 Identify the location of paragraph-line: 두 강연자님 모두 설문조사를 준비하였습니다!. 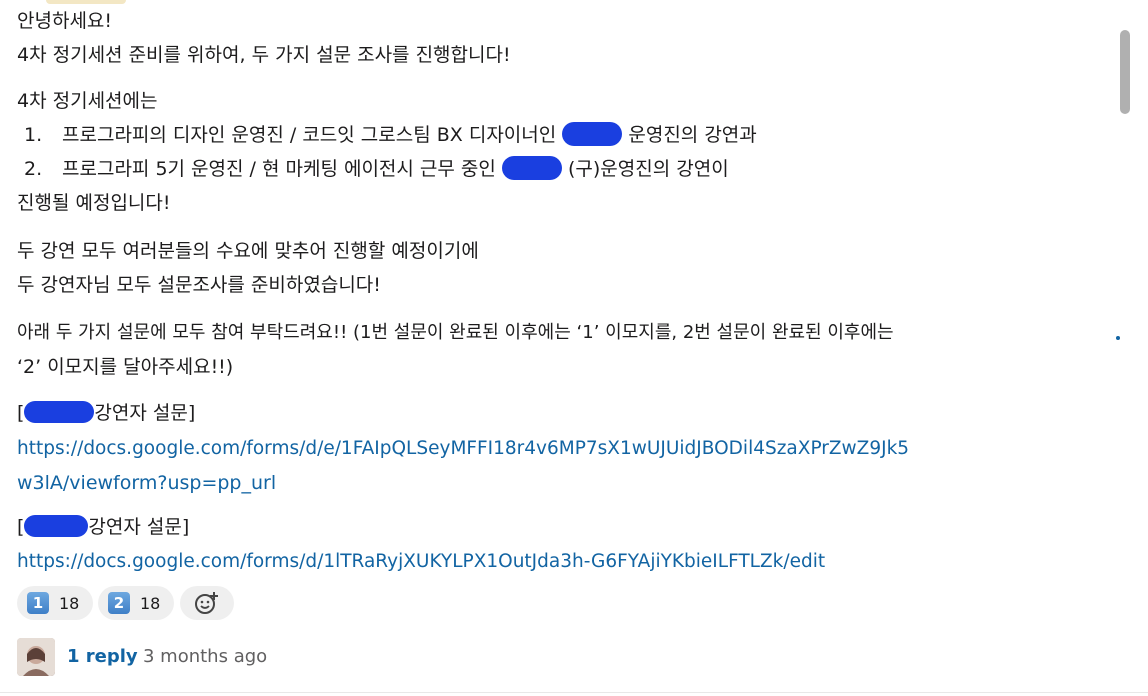
(199, 285).